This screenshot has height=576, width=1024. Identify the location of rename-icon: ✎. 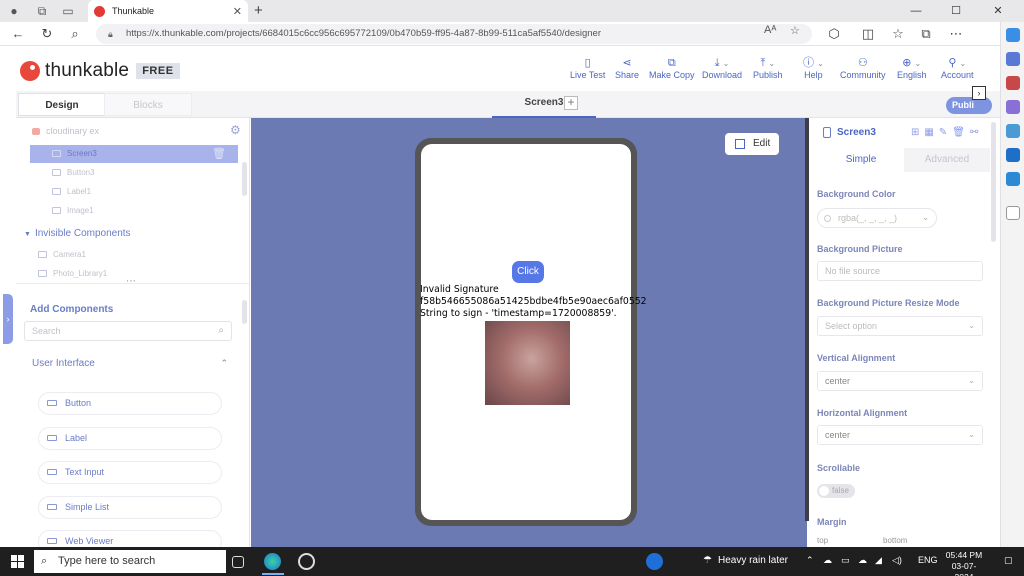
(945, 132).